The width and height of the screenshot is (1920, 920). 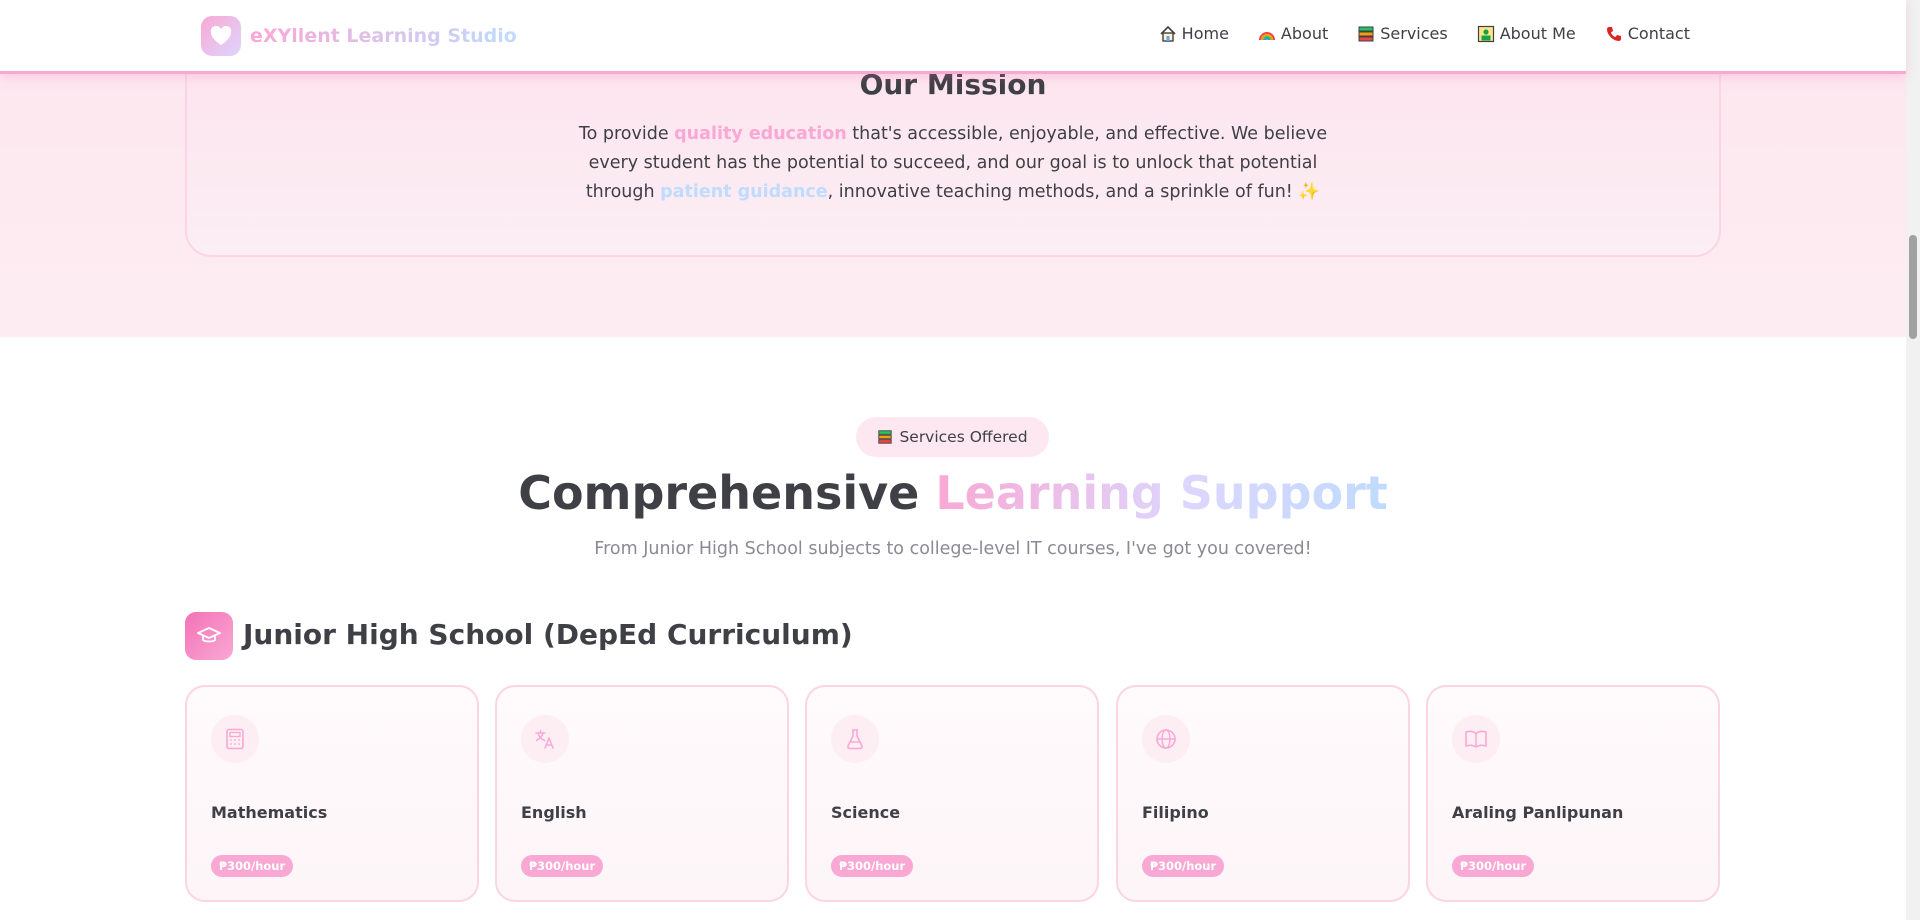 What do you see at coordinates (1304, 33) in the screenshot?
I see `nav-about-label: About` at bounding box center [1304, 33].